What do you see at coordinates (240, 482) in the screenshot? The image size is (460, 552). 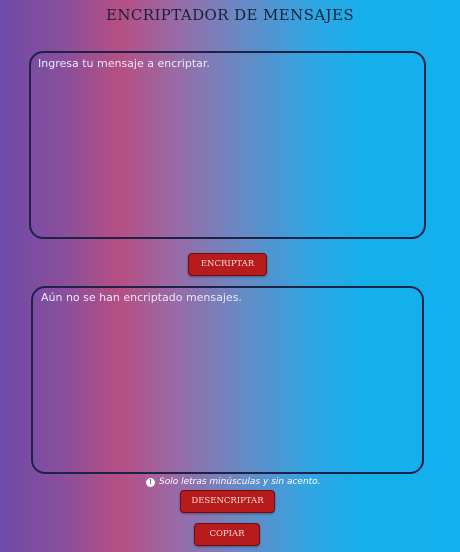 I see `hint-text: Solo letras minúsculas y sin acento.` at bounding box center [240, 482].